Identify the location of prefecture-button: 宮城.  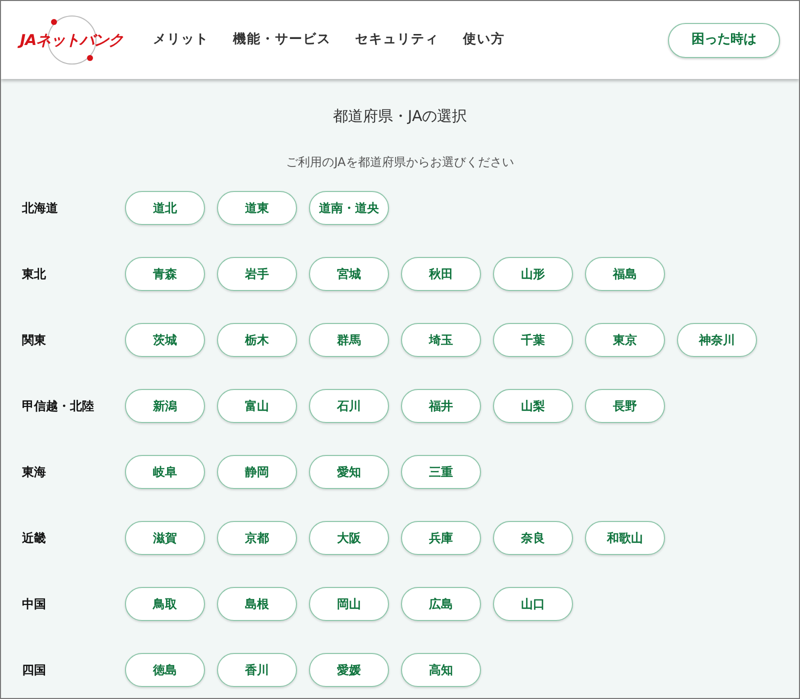
(349, 273).